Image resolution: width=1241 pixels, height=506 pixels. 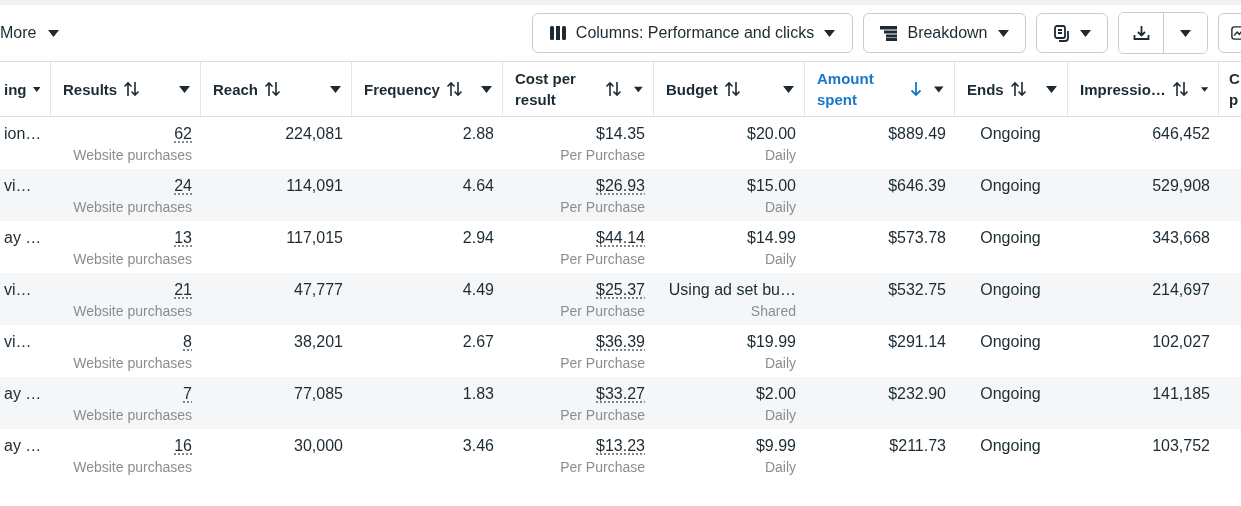 What do you see at coordinates (557, 89) in the screenshot?
I see `column-header: Cost per result` at bounding box center [557, 89].